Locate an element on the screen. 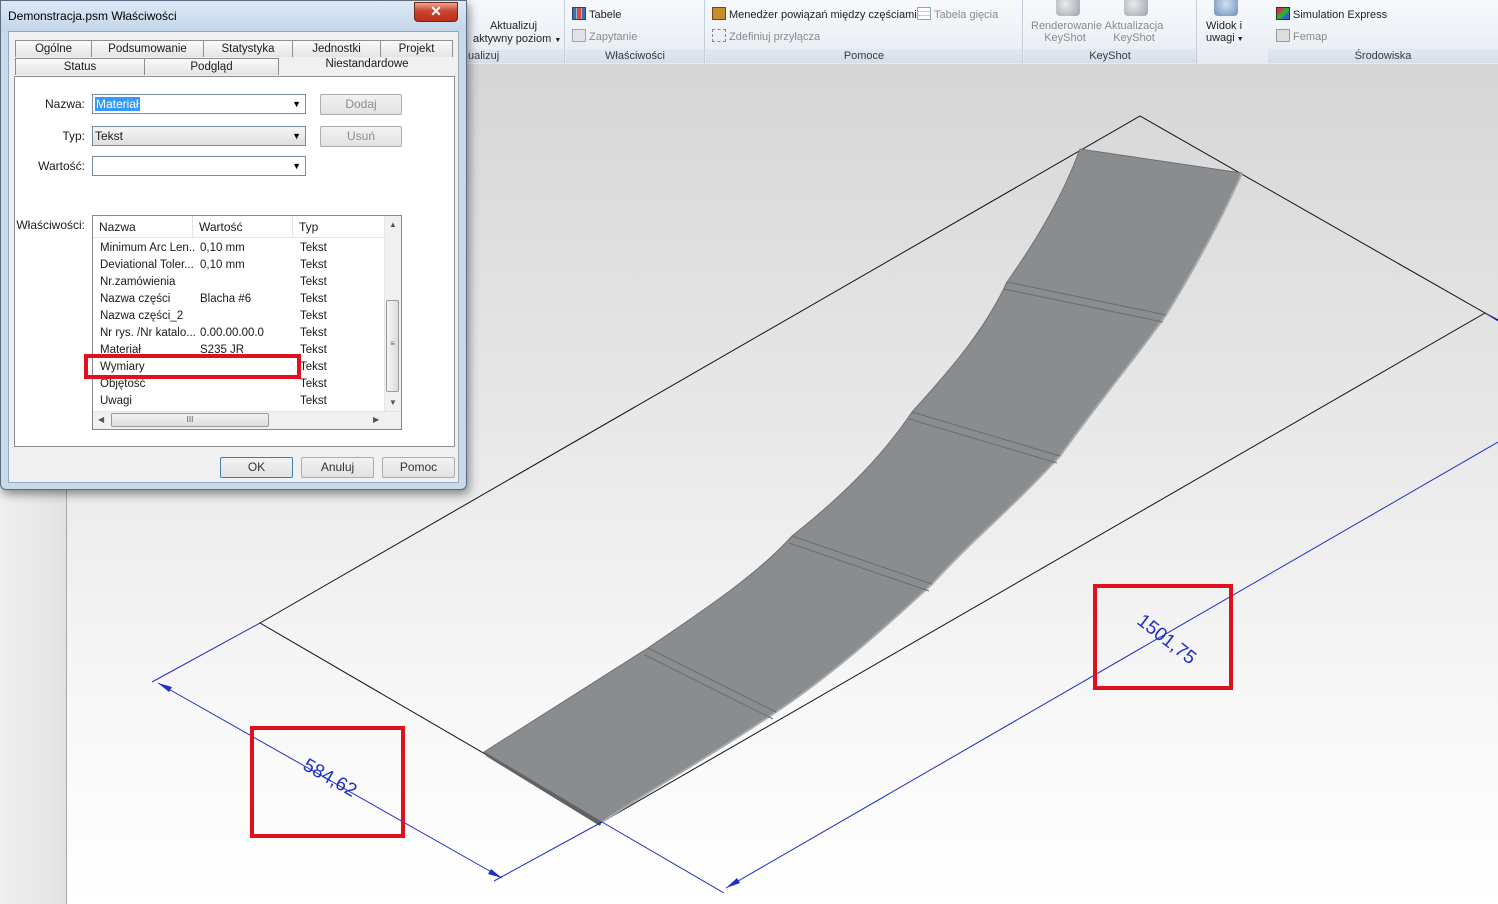 The height and width of the screenshot is (904, 1498). vertical-scroll-thumb: ≡ is located at coordinates (392, 346).